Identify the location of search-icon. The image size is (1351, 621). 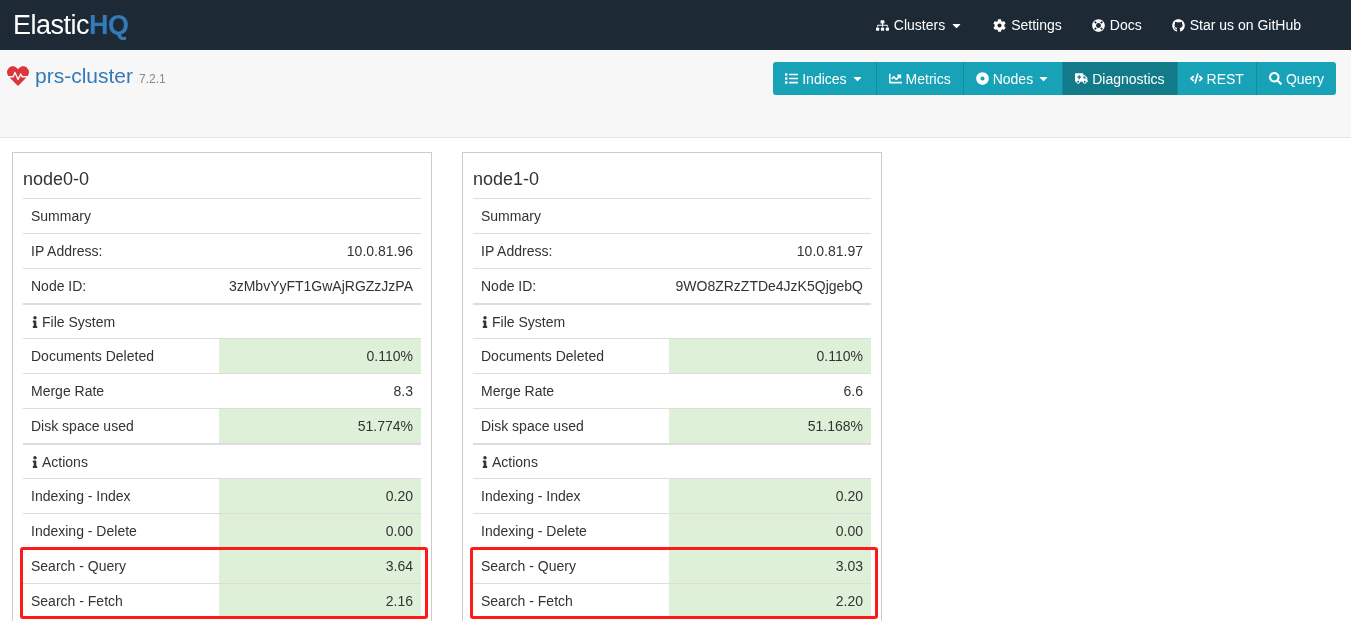
(1275, 78).